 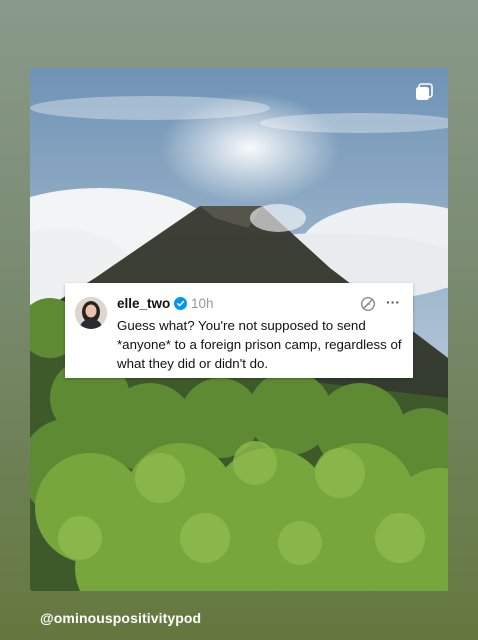 I want to click on avatar, so click(x=91, y=313).